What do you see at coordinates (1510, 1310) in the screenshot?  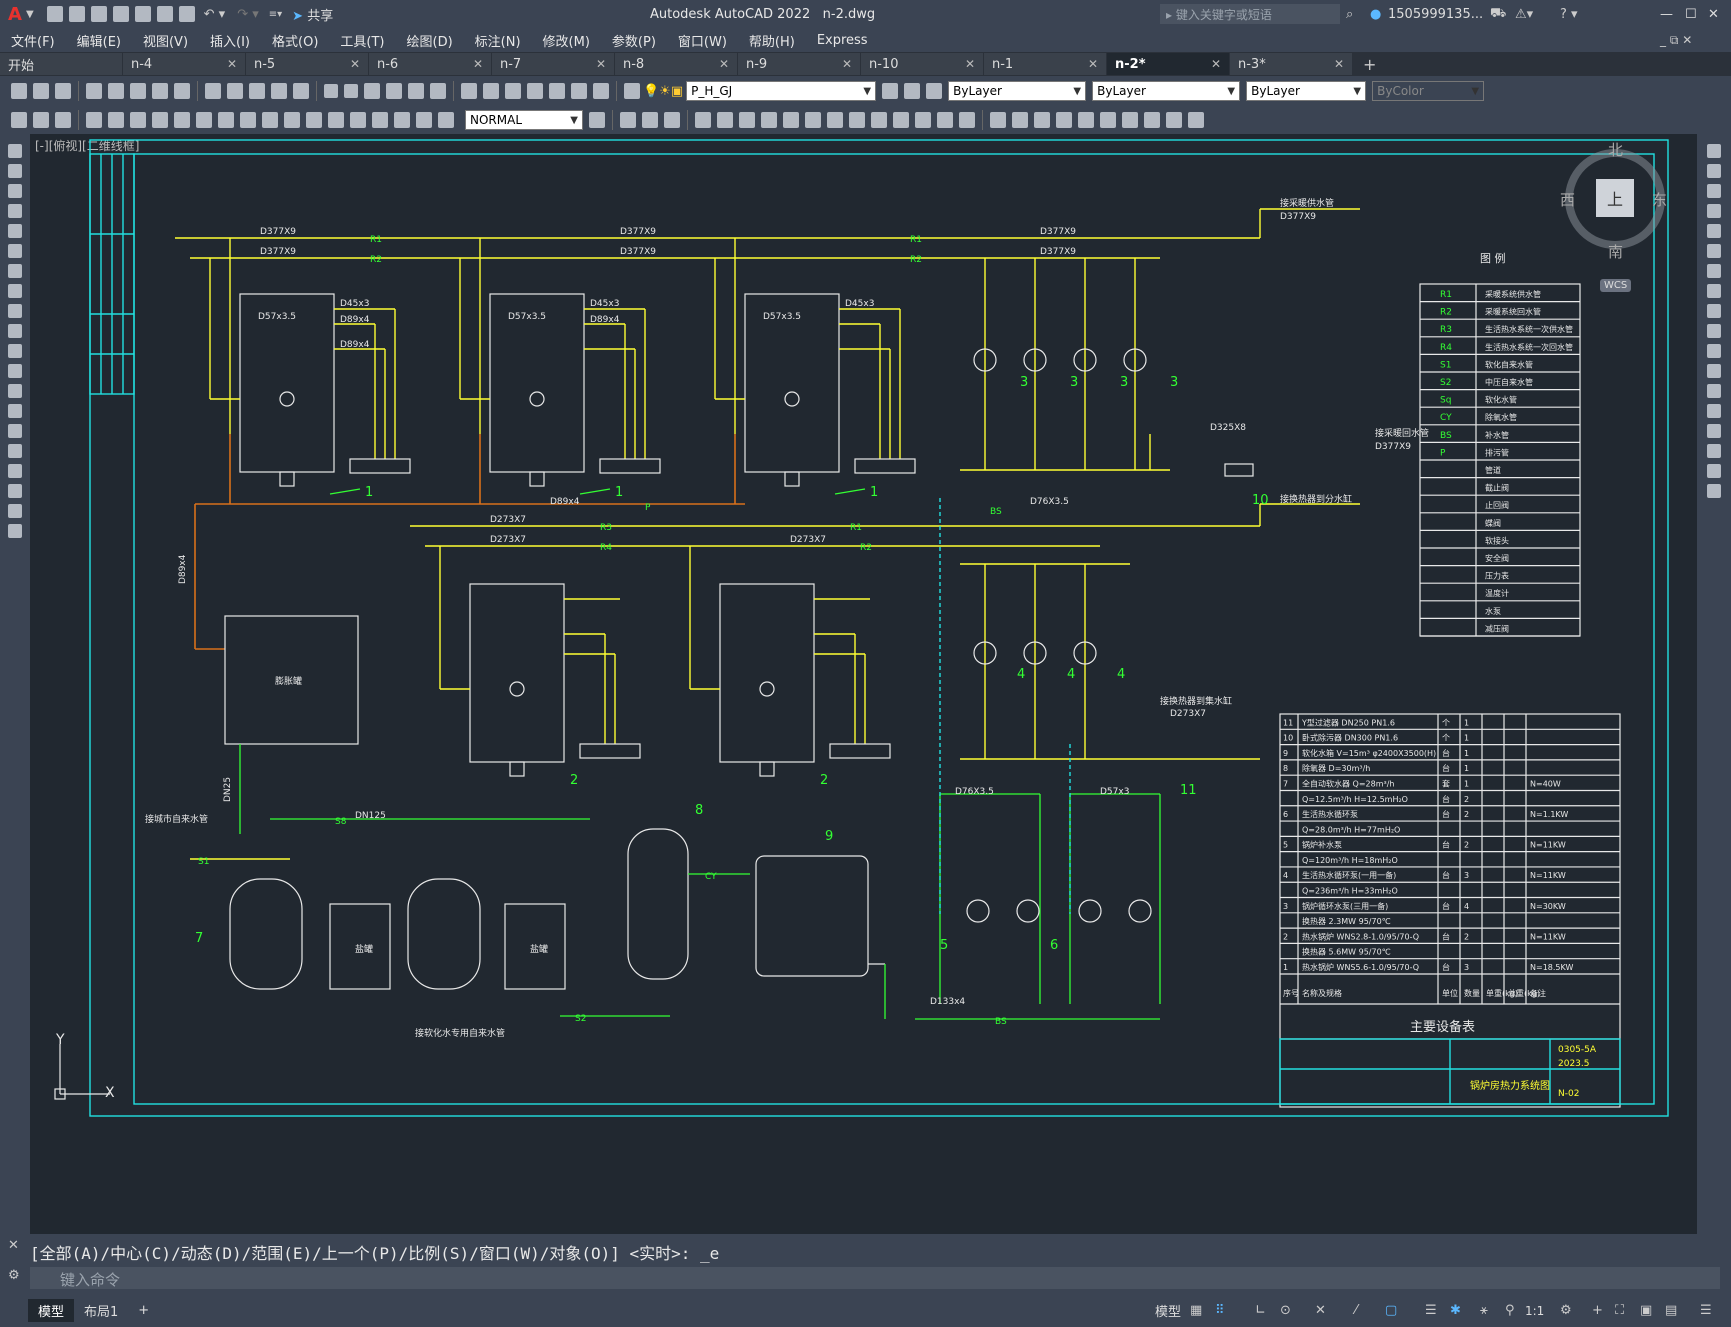 I see `annotation-scale-icon: ⚲` at bounding box center [1510, 1310].